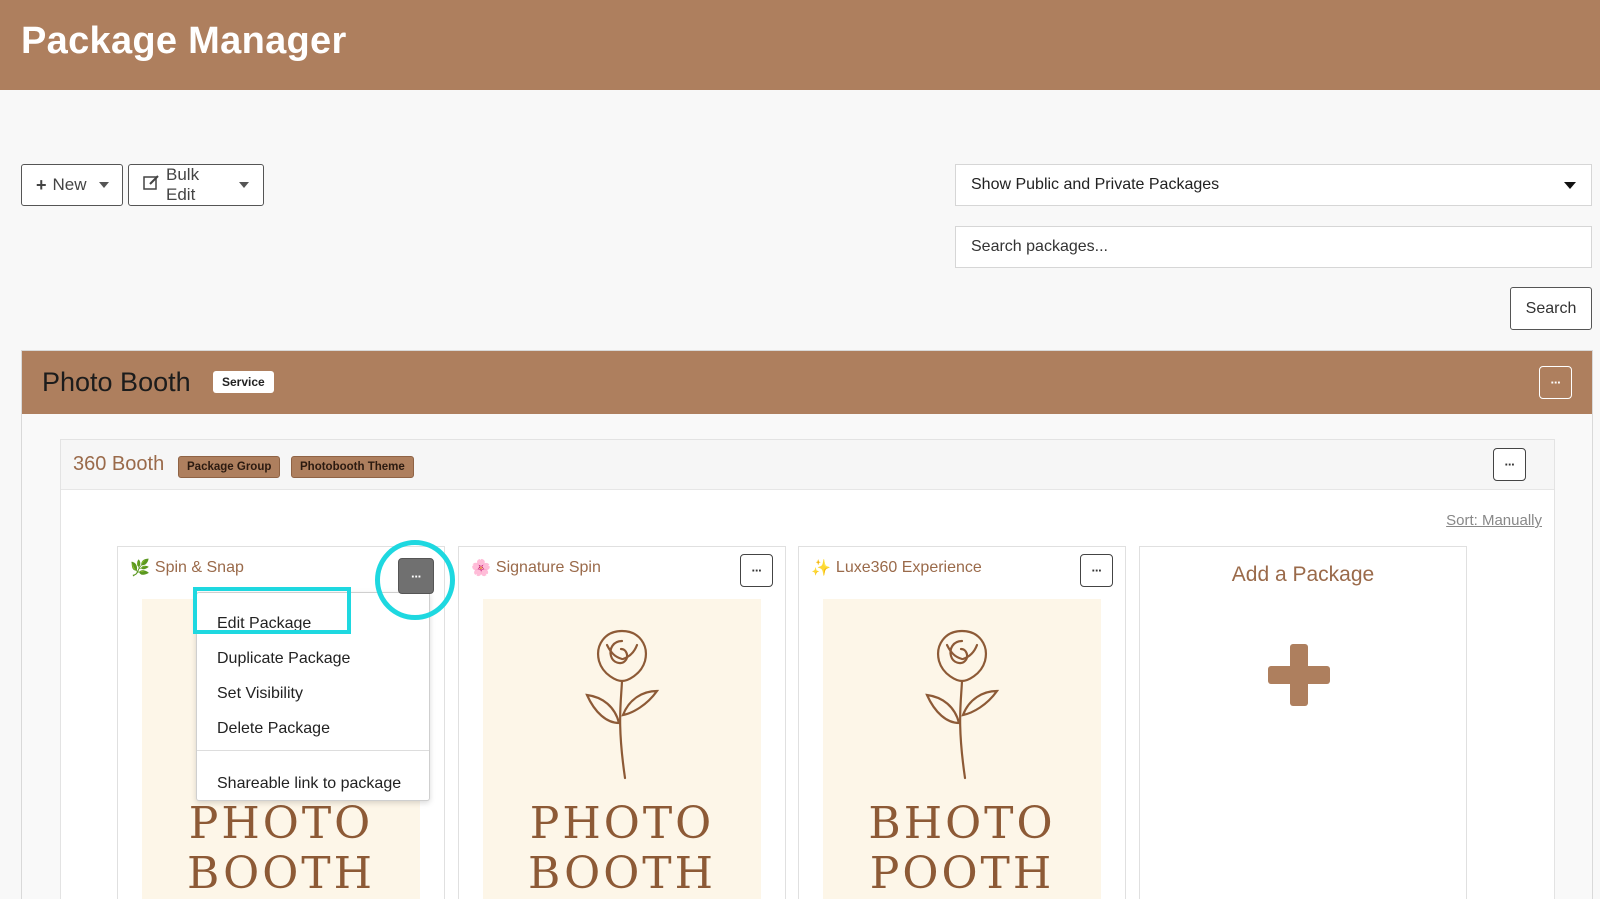 The image size is (1600, 899). What do you see at coordinates (800, 45) in the screenshot?
I see `app-header: Package Manager` at bounding box center [800, 45].